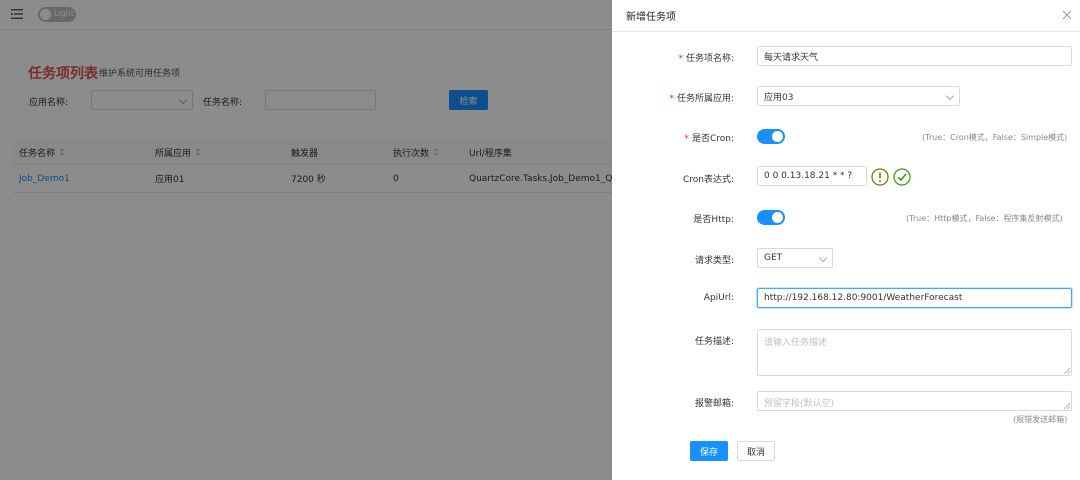 This screenshot has width=1080, height=480. What do you see at coordinates (914, 401) in the screenshot?
I see `alarm-email-textarea: 预留字段(默认空)` at bounding box center [914, 401].